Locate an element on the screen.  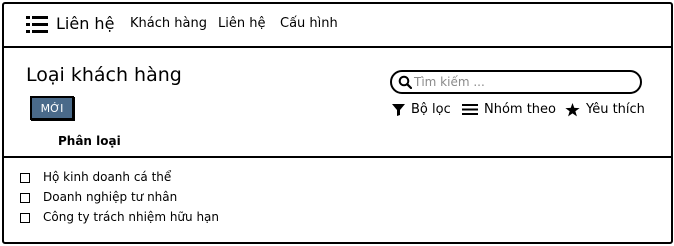
list-item-label: Hộ kinh doanh cá thể is located at coordinates (107, 177).